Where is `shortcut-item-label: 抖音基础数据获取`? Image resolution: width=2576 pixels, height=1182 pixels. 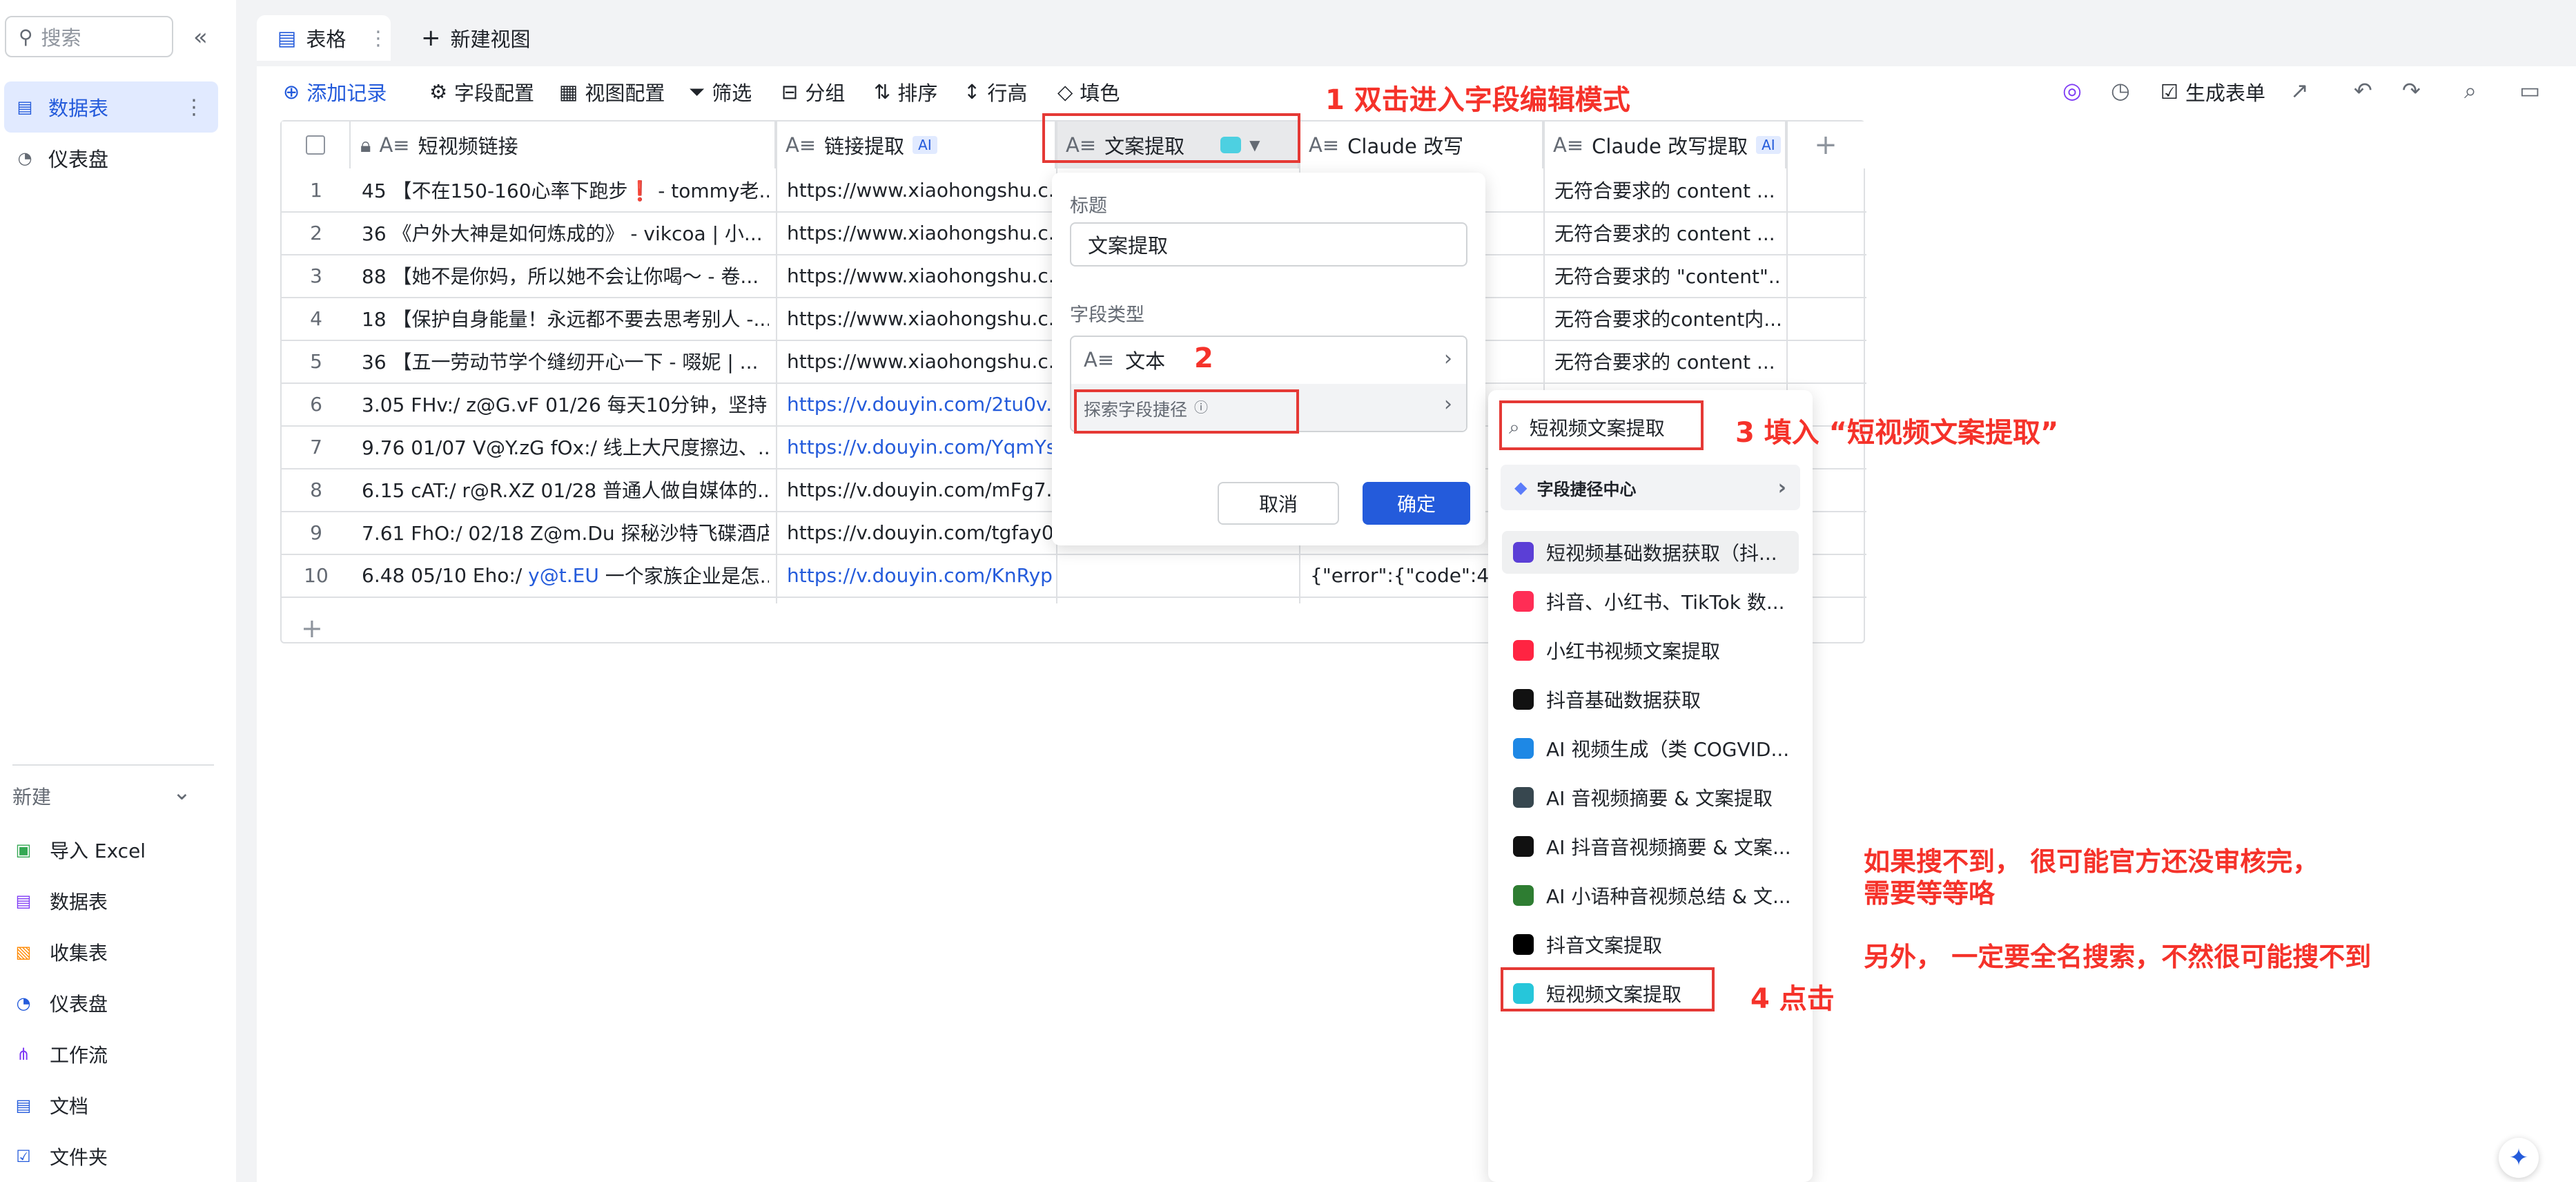 shortcut-item-label: 抖音基础数据获取 is located at coordinates (1623, 700).